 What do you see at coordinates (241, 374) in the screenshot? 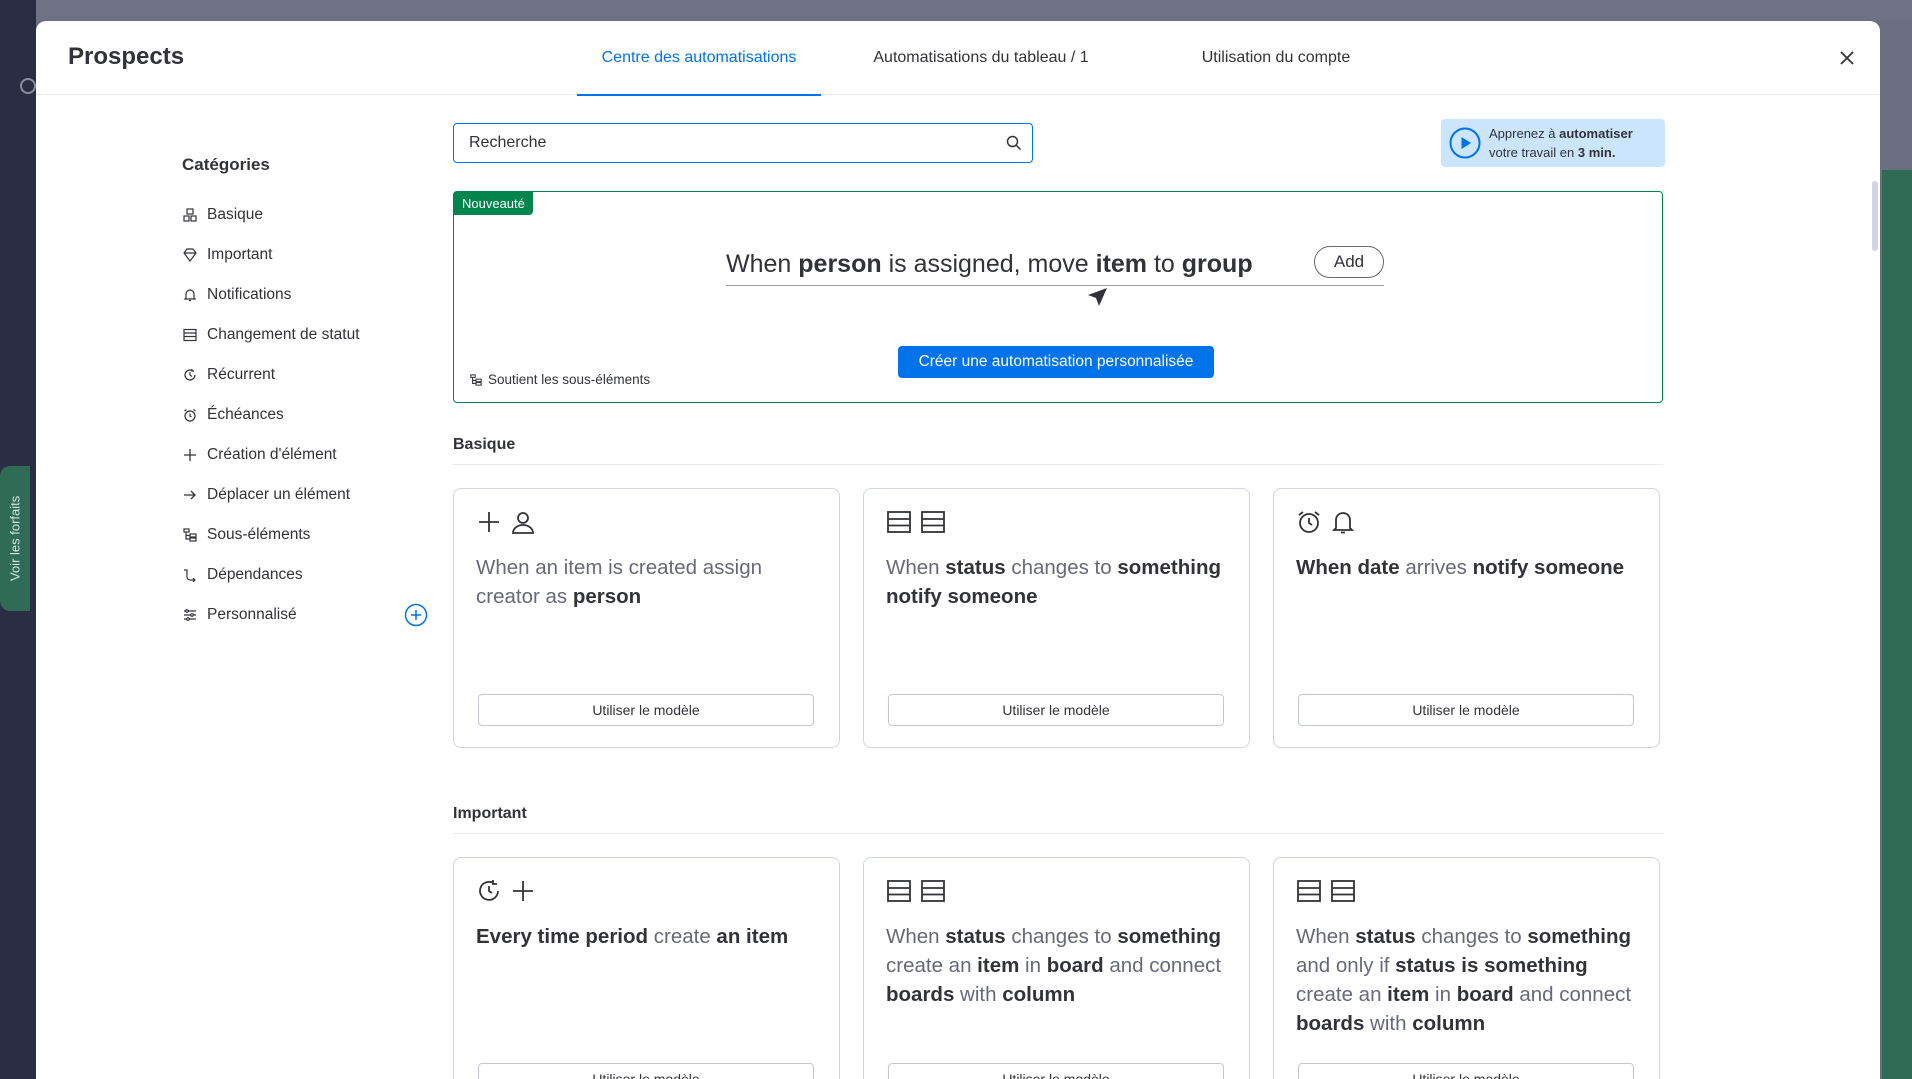
I see `category-label: Récurrent` at bounding box center [241, 374].